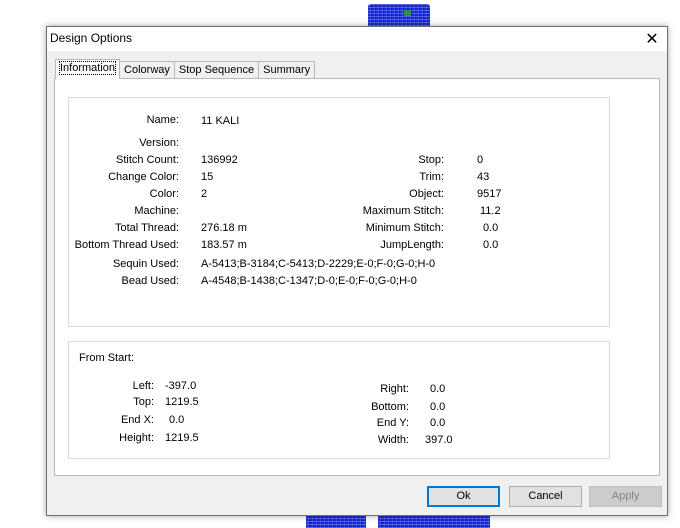 The image size is (680, 528). Describe the element at coordinates (224, 228) in the screenshot. I see `total-thread-value: 276.18 m` at that location.